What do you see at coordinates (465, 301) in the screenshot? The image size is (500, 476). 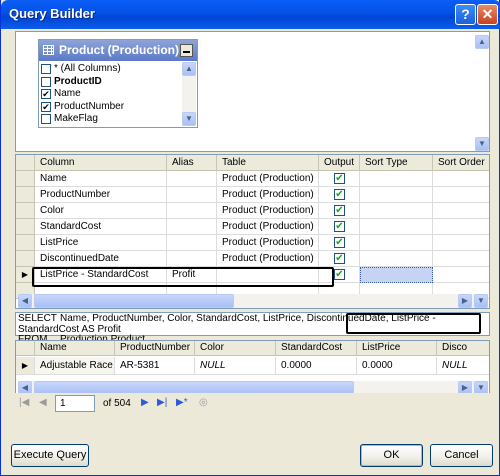 I see `grid-scroll-right-icon: ▶` at bounding box center [465, 301].